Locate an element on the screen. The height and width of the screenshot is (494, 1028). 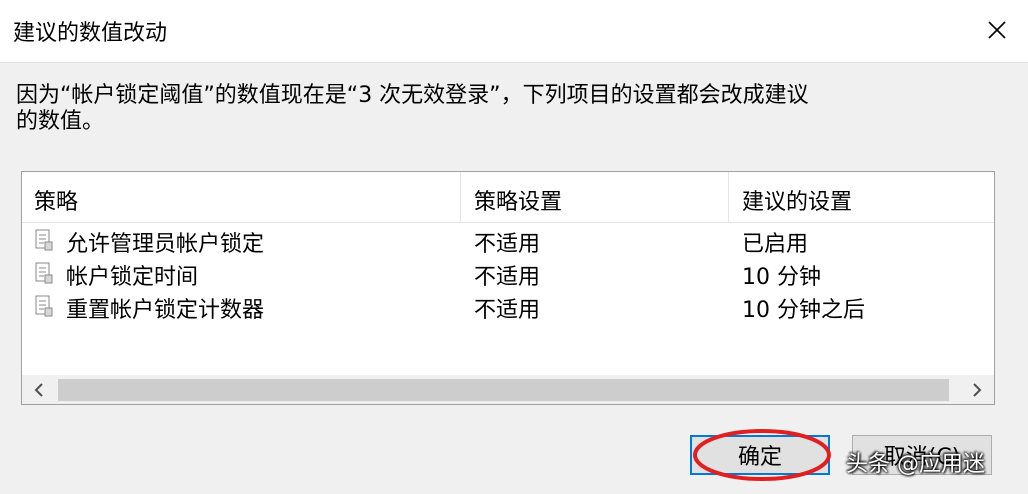
column-header-policy-setting: 策略设置 is located at coordinates (518, 200).